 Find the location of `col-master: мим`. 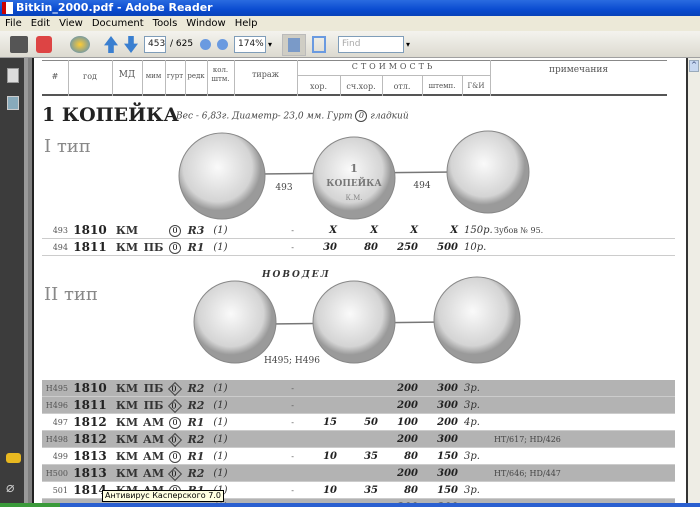

col-master: мим is located at coordinates (153, 76).